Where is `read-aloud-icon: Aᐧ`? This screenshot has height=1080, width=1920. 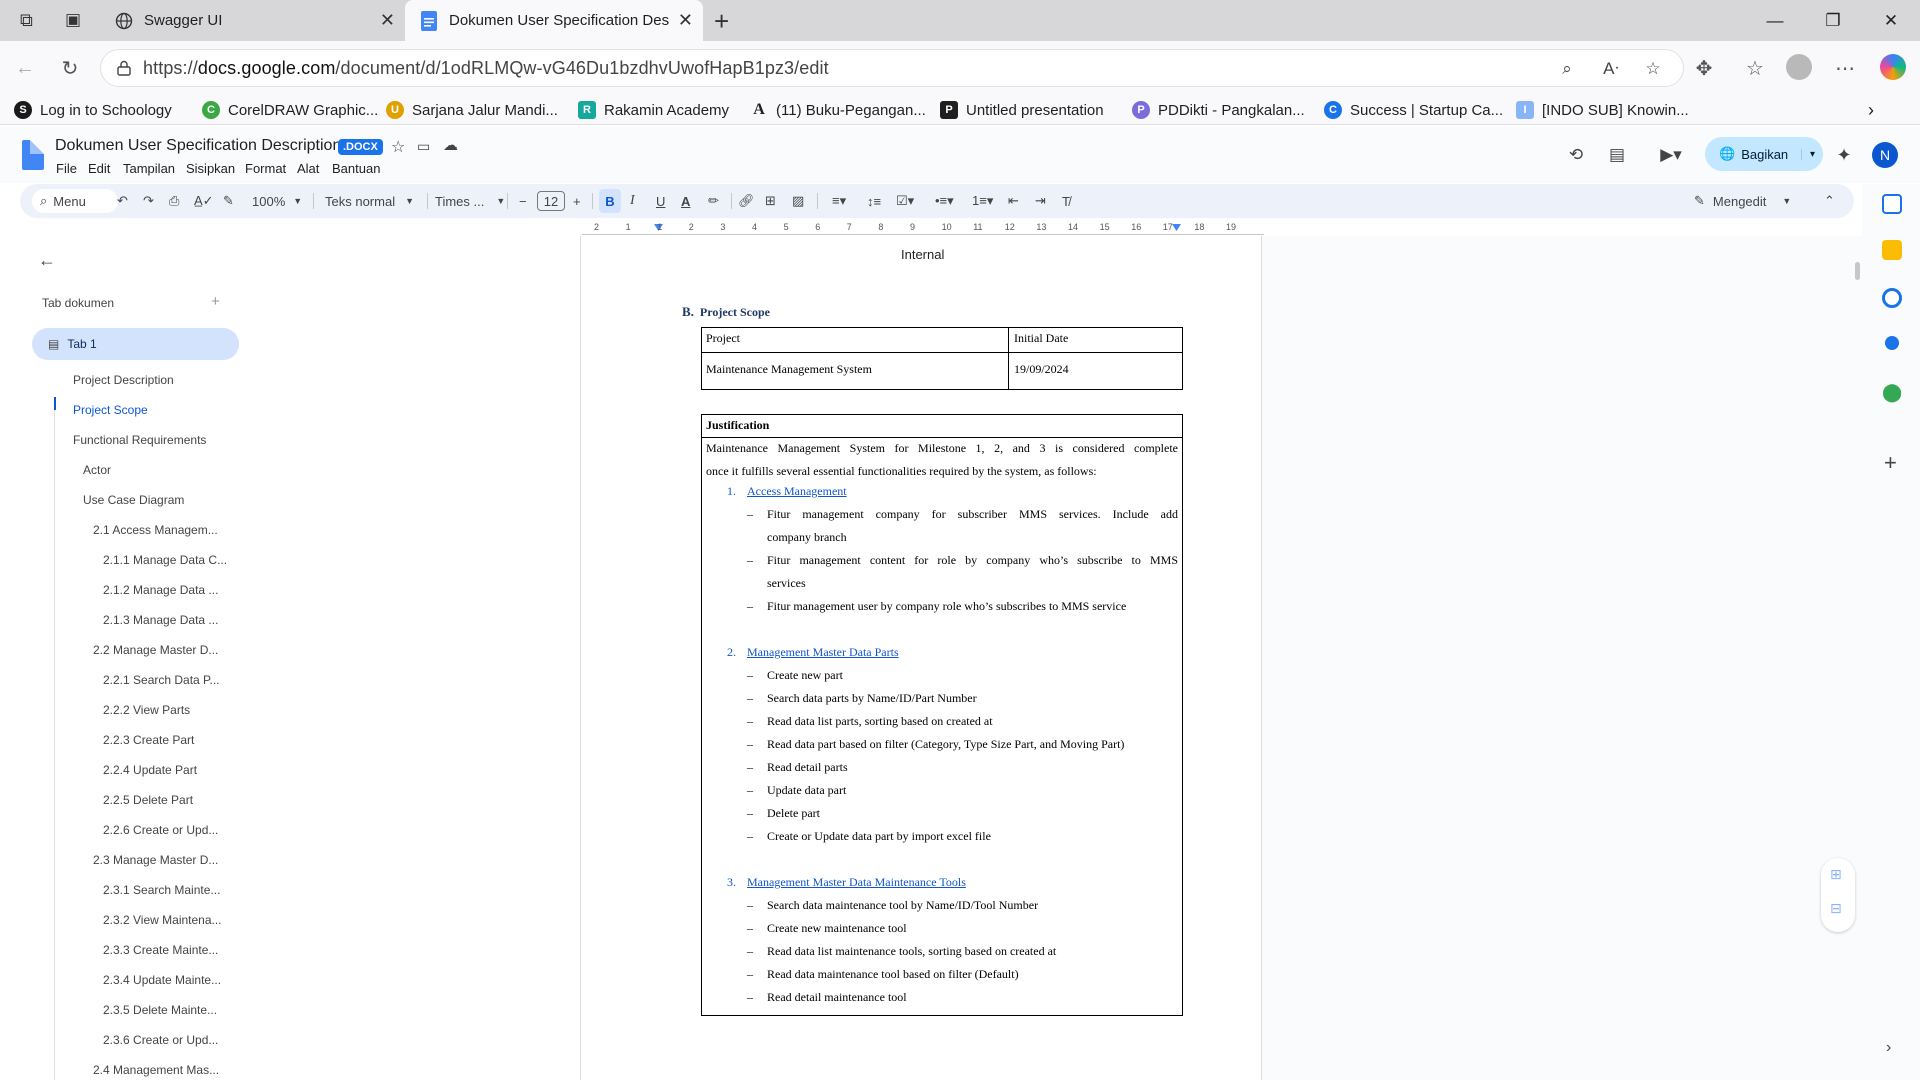
read-aloud-icon: Aᐧ is located at coordinates (1611, 69).